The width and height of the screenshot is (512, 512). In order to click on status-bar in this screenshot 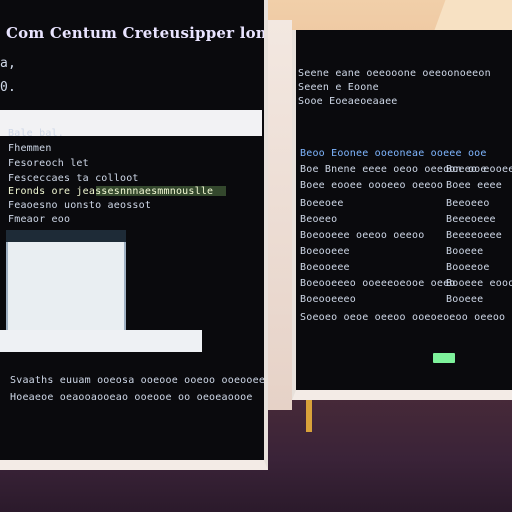, I will do `click(101, 341)`.